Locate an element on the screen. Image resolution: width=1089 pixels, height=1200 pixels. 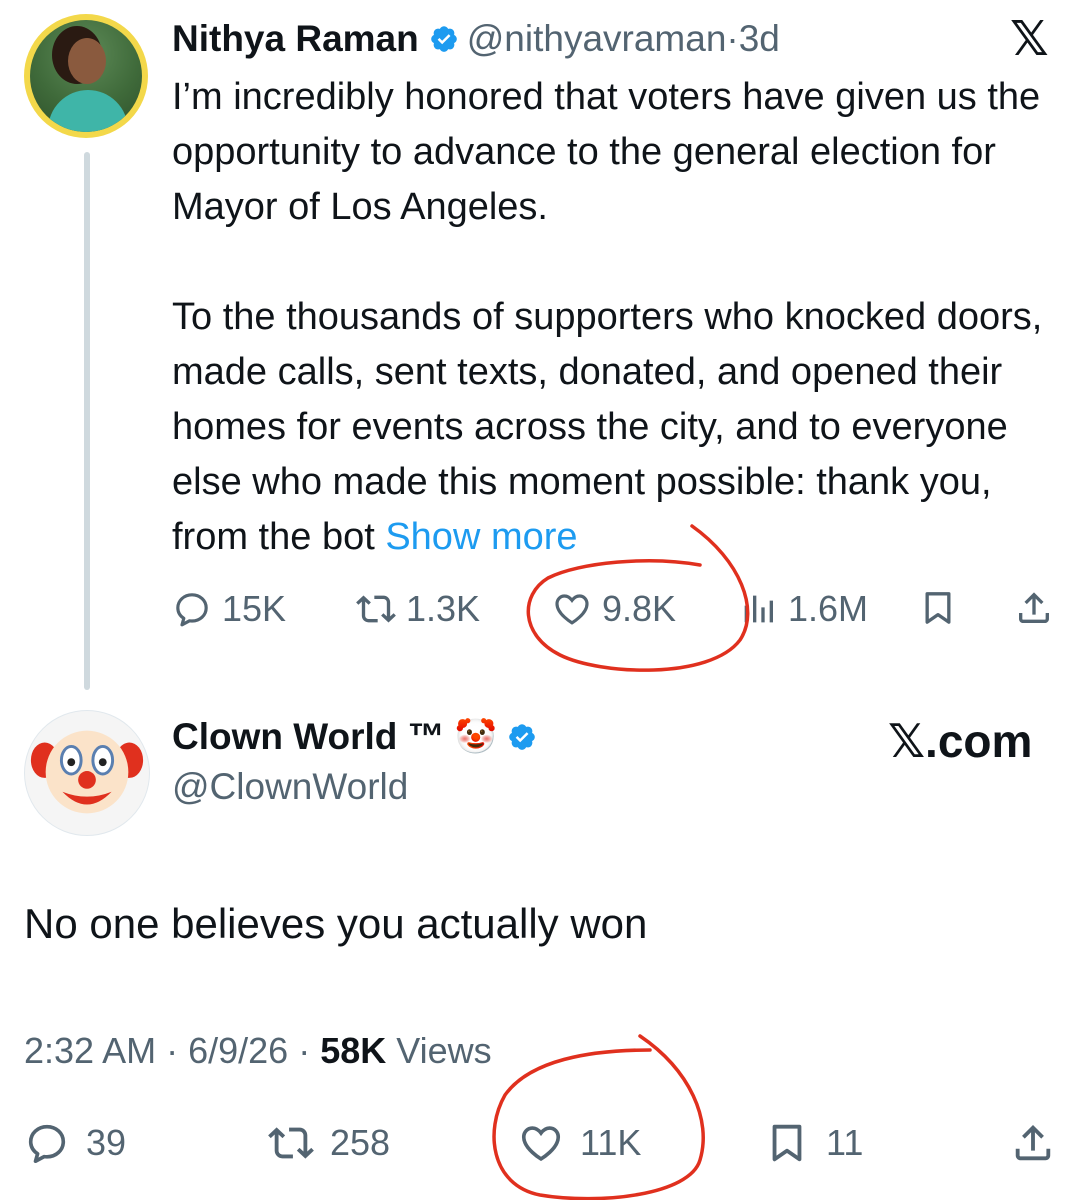
bookmark-button is located at coordinates (943, 608).